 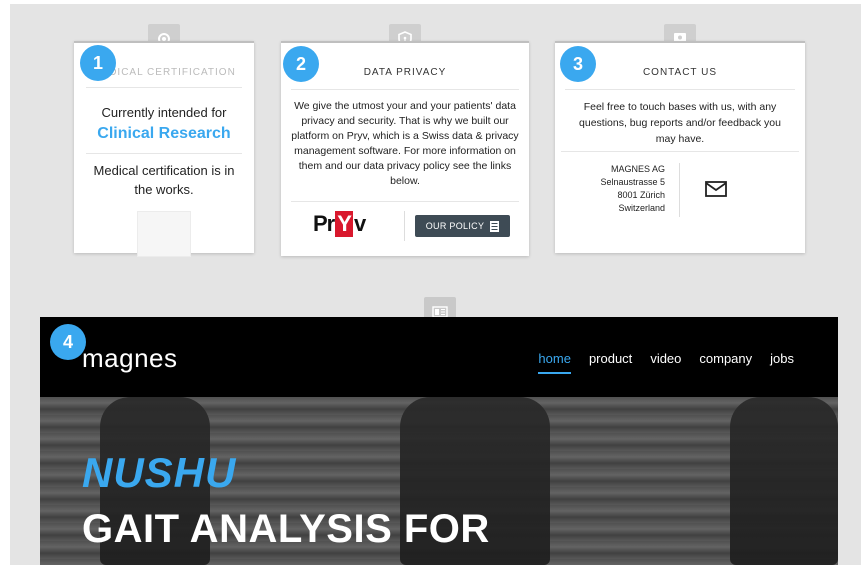 I want to click on certificate-thumbnail, so click(x=164, y=234).